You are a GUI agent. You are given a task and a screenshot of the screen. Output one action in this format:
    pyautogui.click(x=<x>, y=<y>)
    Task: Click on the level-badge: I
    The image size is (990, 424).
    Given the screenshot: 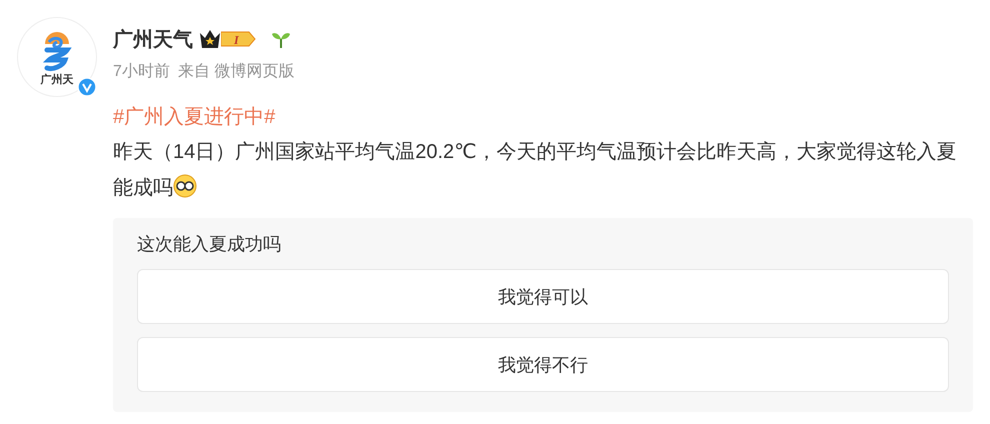 What is the action you would take?
    pyautogui.click(x=239, y=39)
    